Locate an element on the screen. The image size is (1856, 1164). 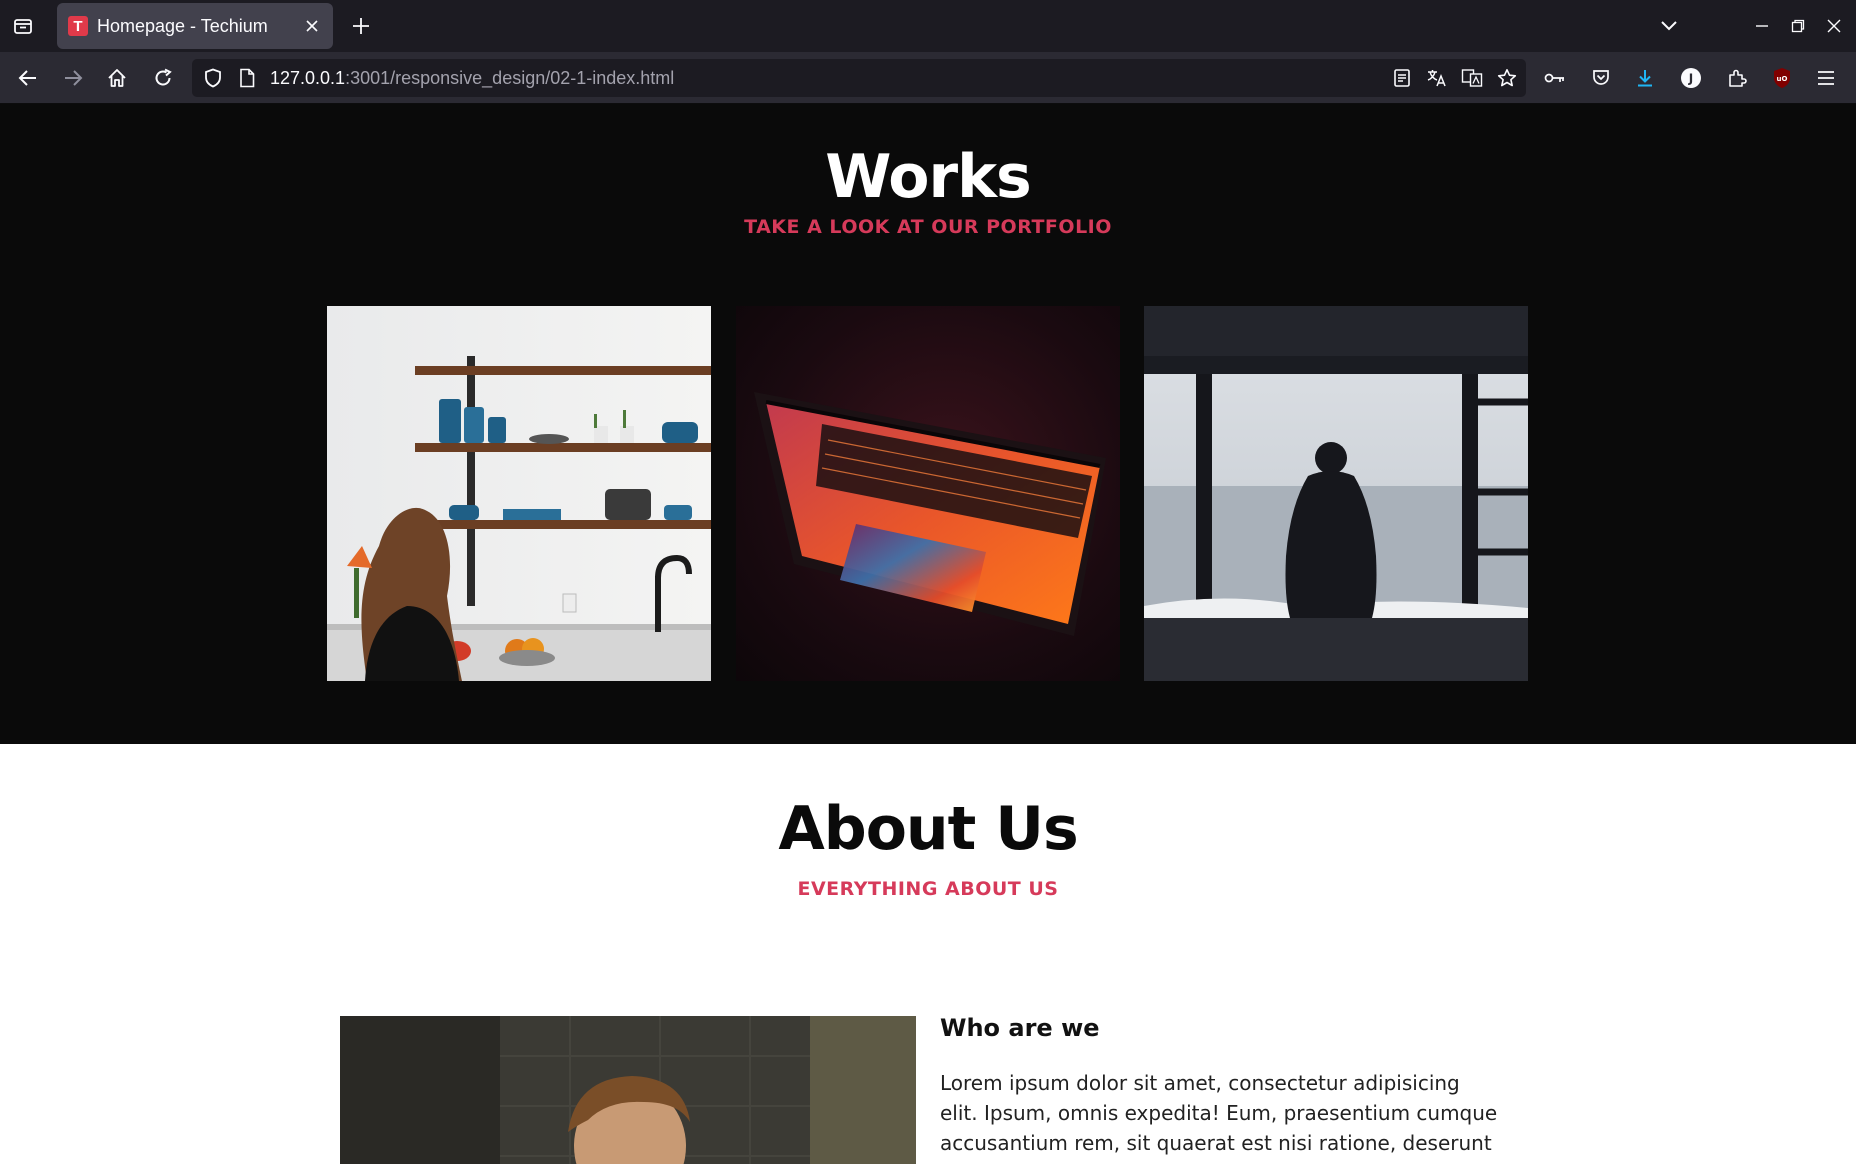
page-icon is located at coordinates (247, 78).